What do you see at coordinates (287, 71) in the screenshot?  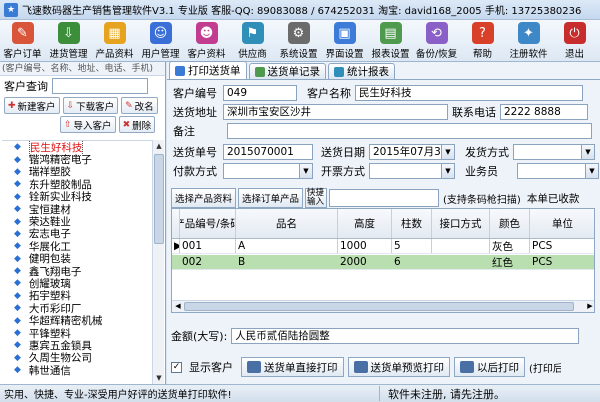 I see `tab-delivery-records: 送货单记录` at bounding box center [287, 71].